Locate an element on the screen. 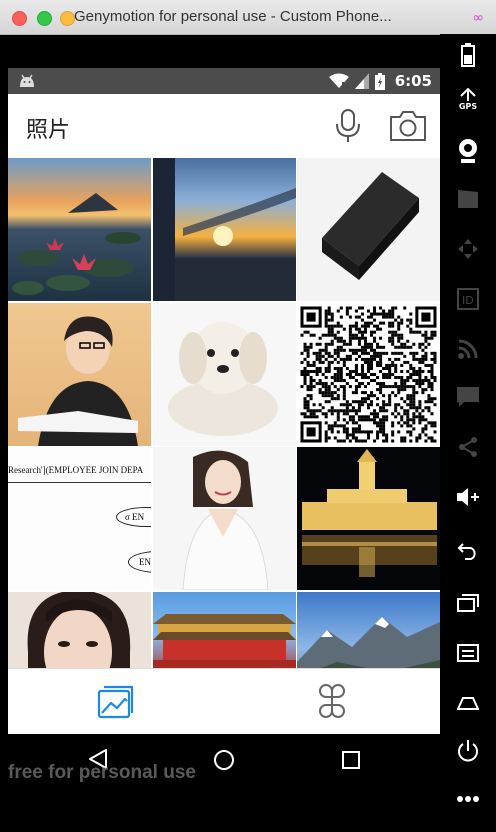 The image size is (496, 832). mountains-photo is located at coordinates (368, 642).